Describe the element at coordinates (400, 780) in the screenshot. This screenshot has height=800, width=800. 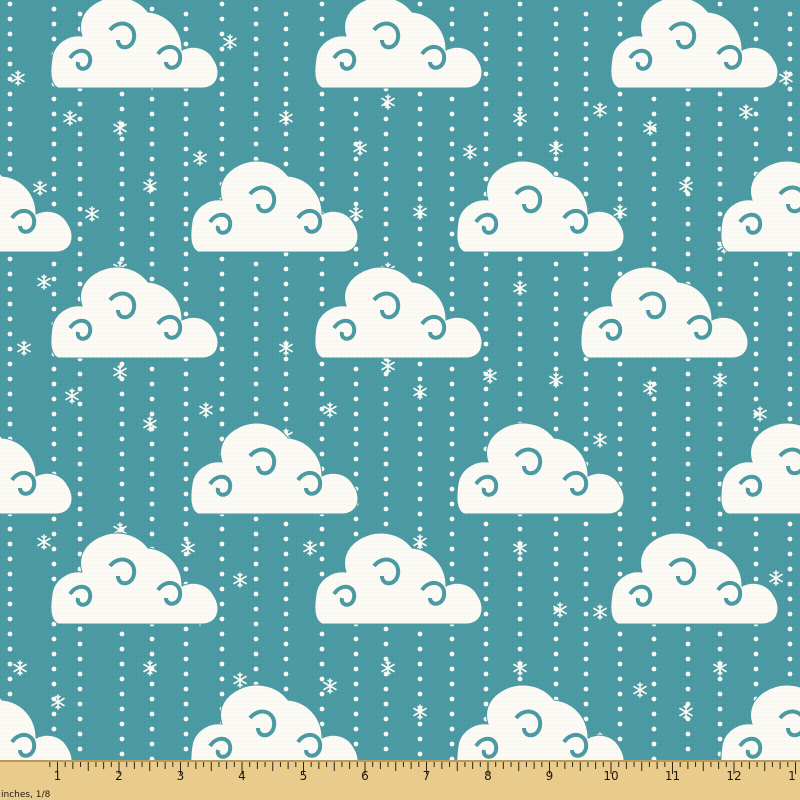
I see `measuring-ruler: inches, 1/8 1 2 3 4 5 6 7 8 9 10 11 12 1` at that location.